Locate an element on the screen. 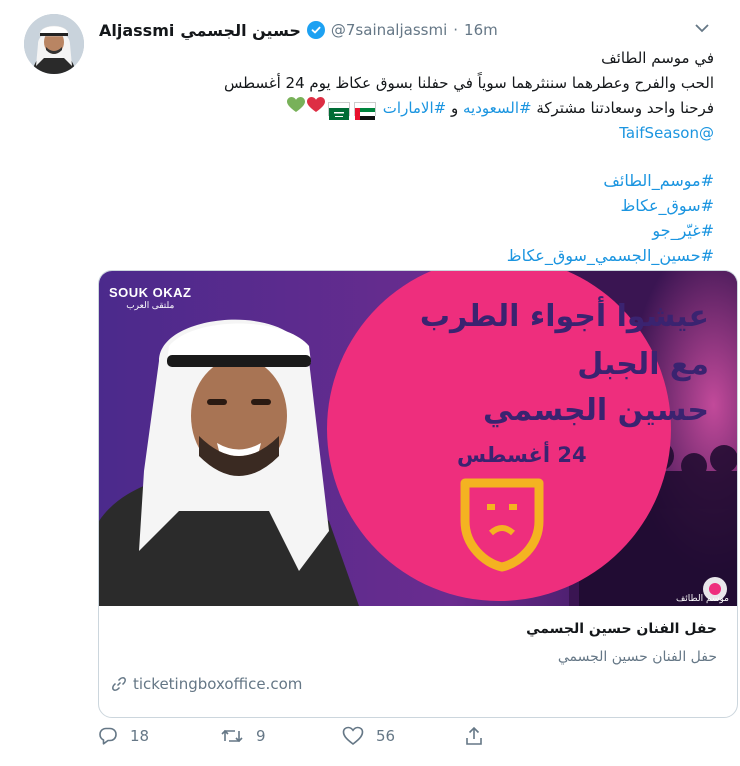  red-heart-icon is located at coordinates (316, 108).